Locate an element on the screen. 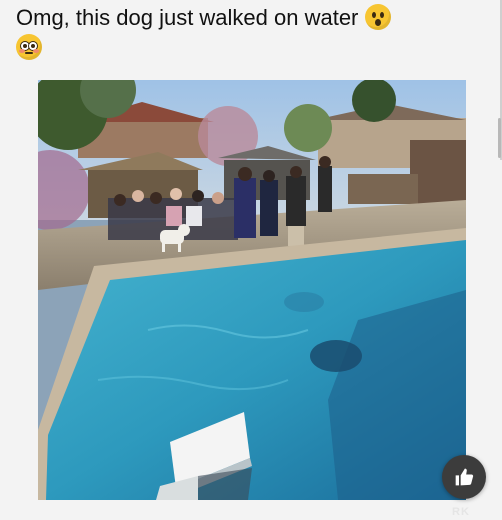 The height and width of the screenshot is (520, 502). like-button is located at coordinates (464, 477).